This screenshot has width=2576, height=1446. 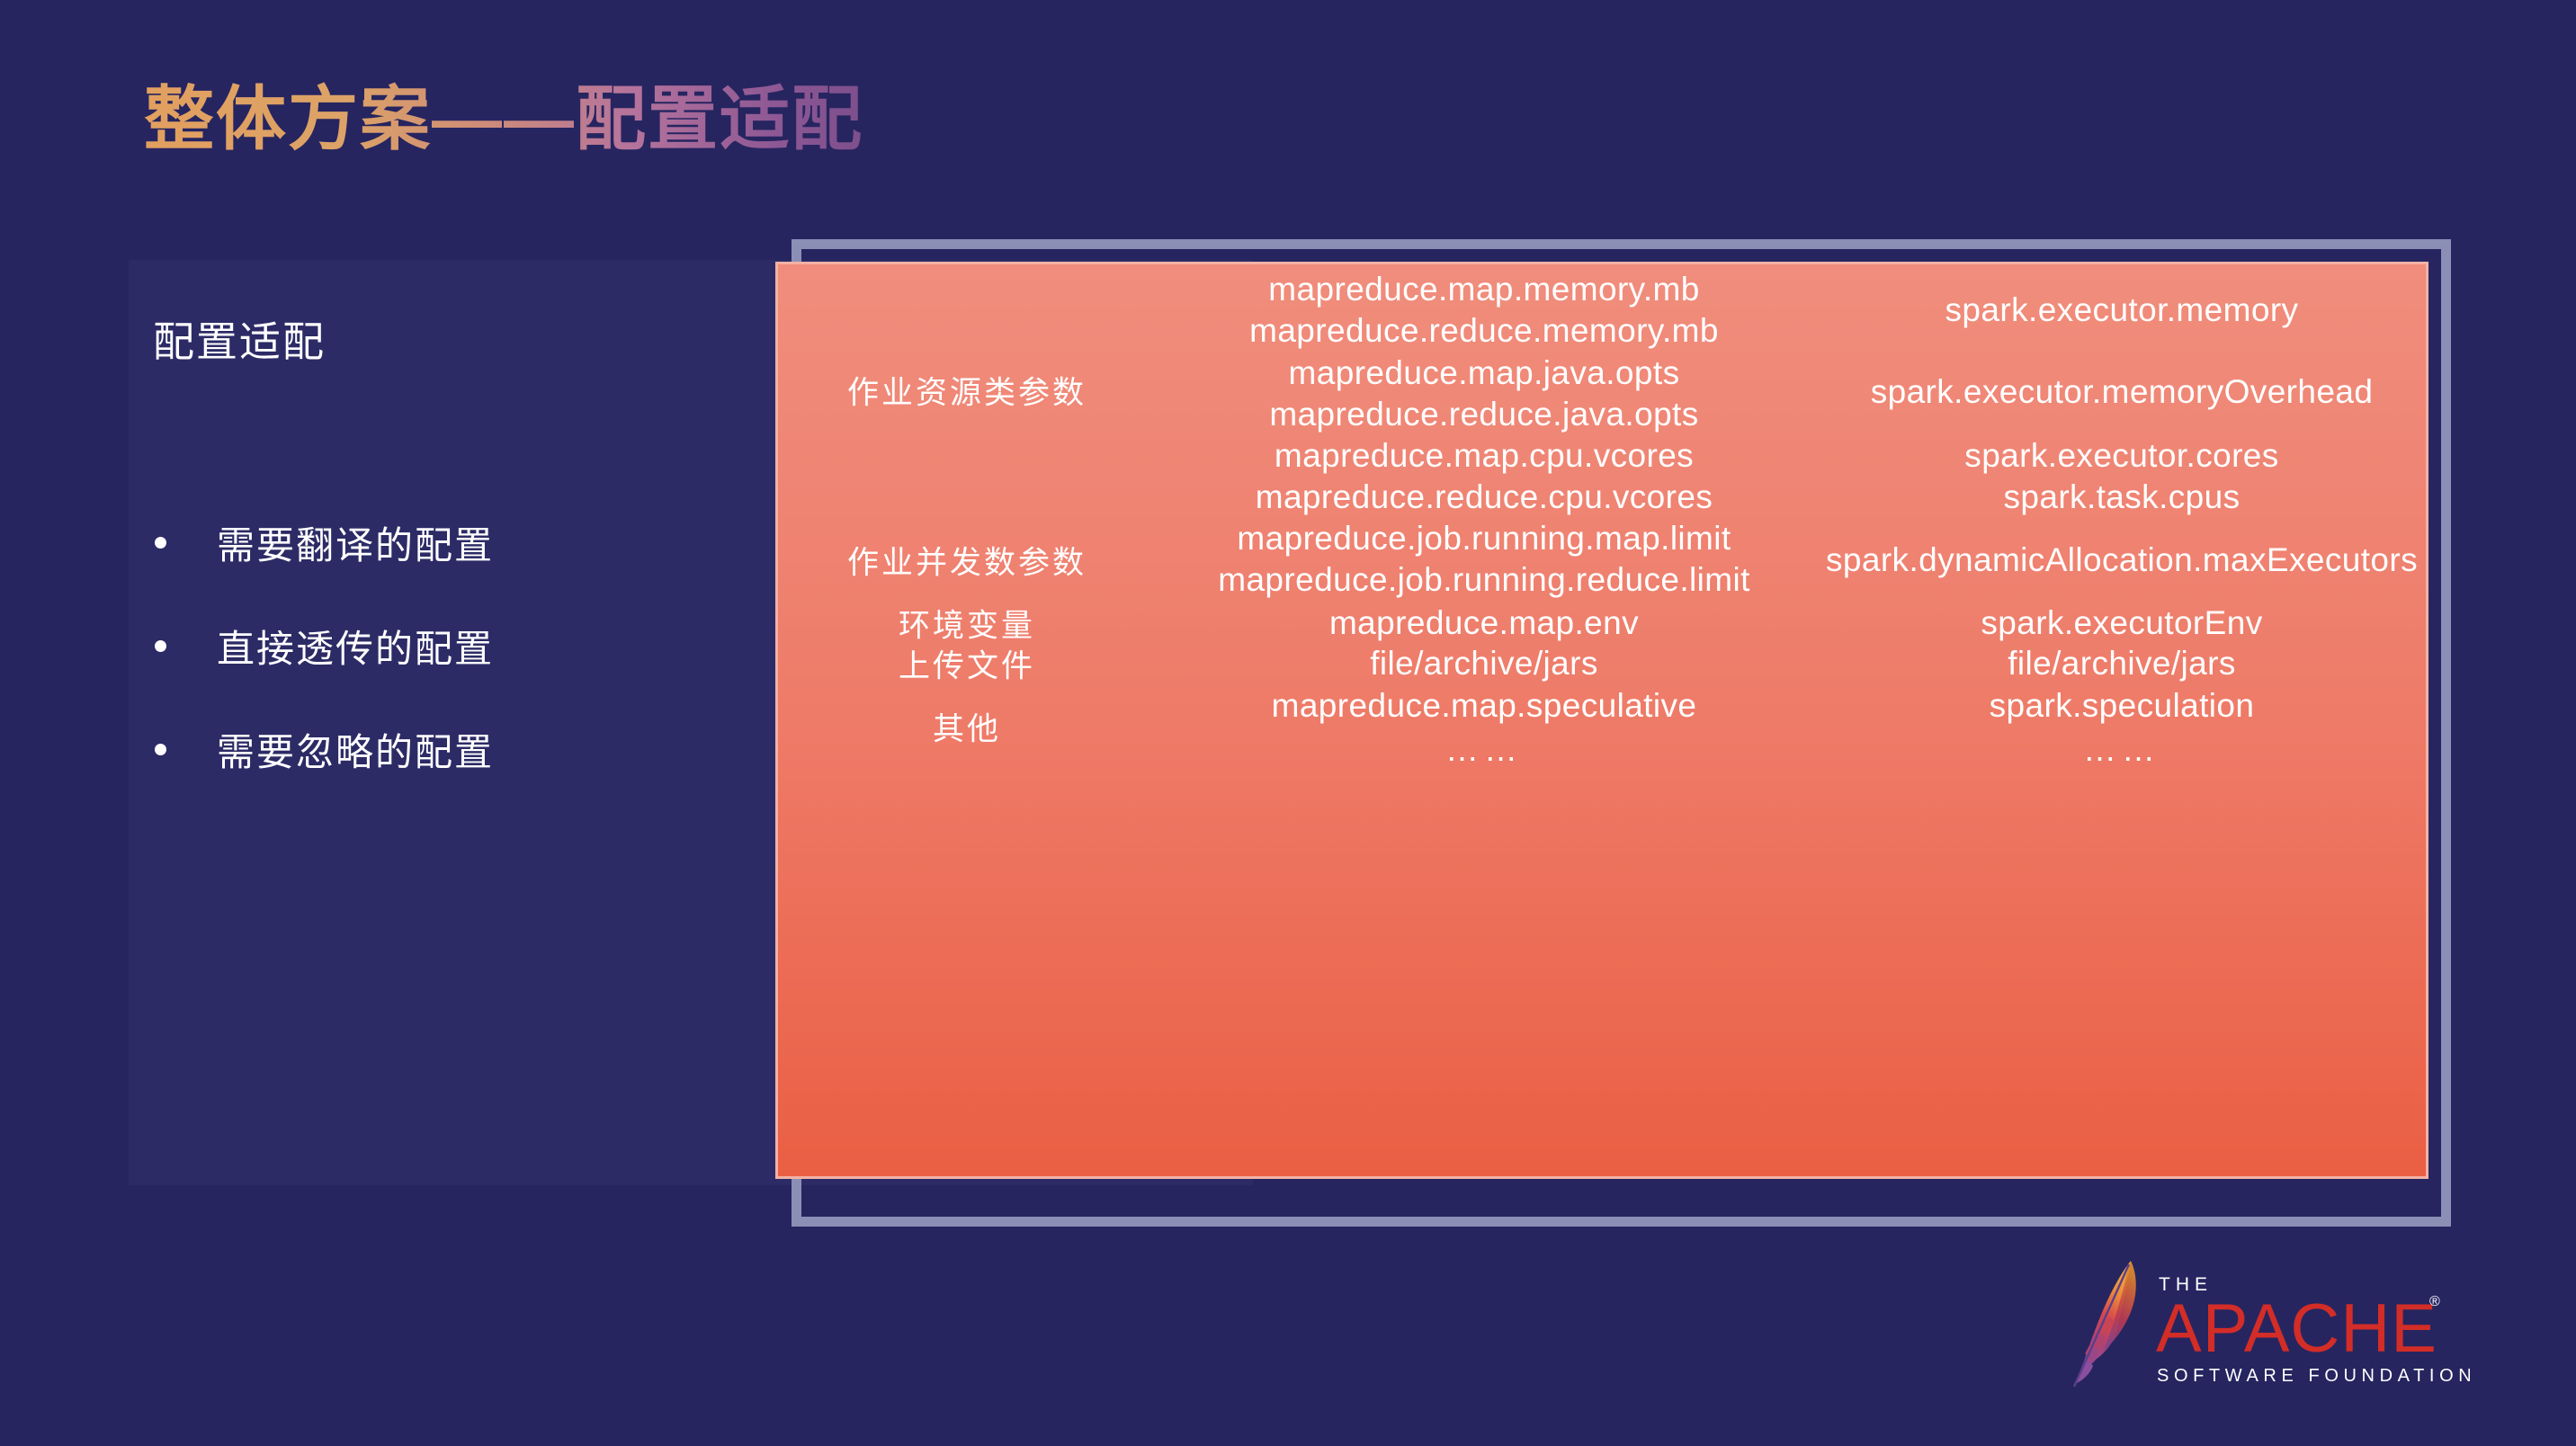 What do you see at coordinates (1484, 579) in the screenshot?
I see `table-cell-mapreduce: mapreduce.job.running.reduce.limit` at bounding box center [1484, 579].